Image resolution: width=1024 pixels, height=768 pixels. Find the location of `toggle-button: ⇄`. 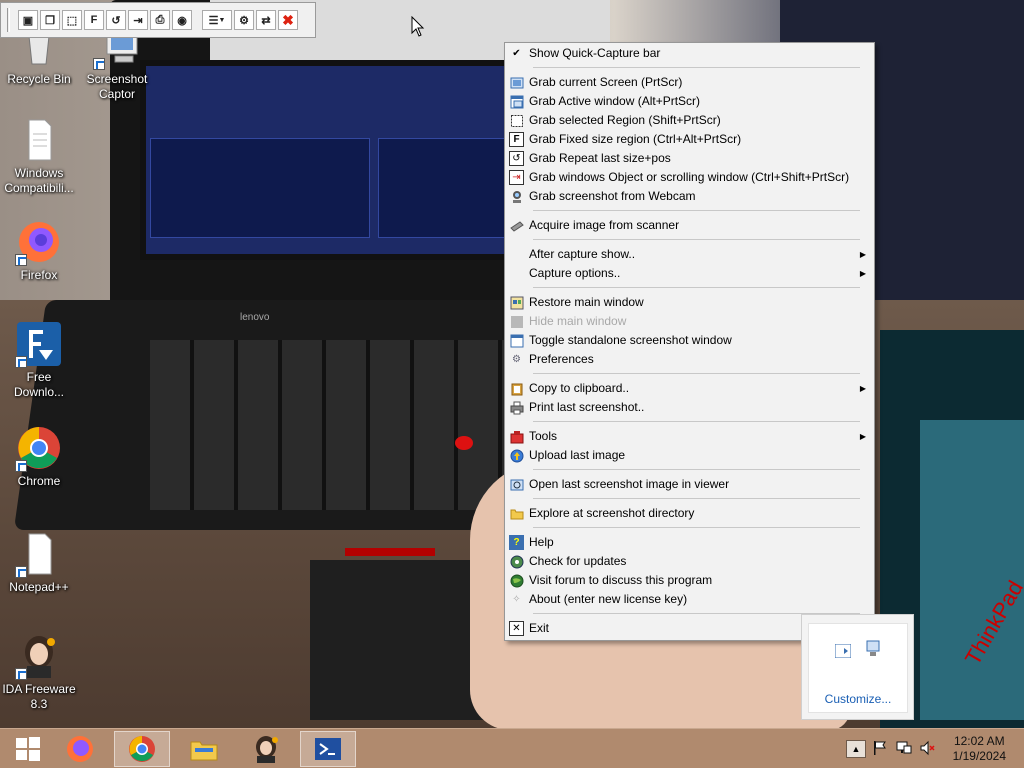

toggle-button: ⇄ is located at coordinates (266, 20).